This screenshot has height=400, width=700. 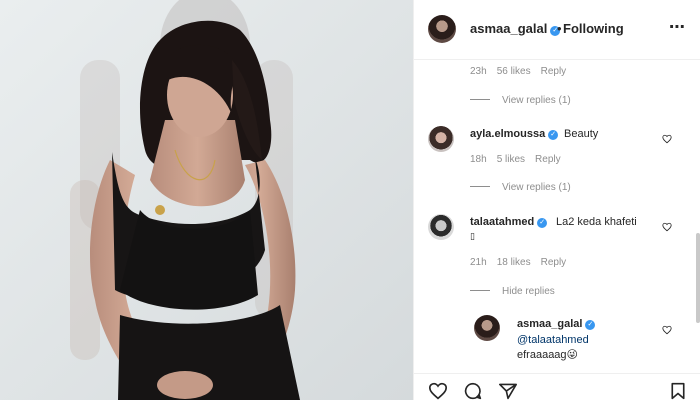 What do you see at coordinates (514, 71) in the screenshot?
I see `comment-likes: 56 likes` at bounding box center [514, 71].